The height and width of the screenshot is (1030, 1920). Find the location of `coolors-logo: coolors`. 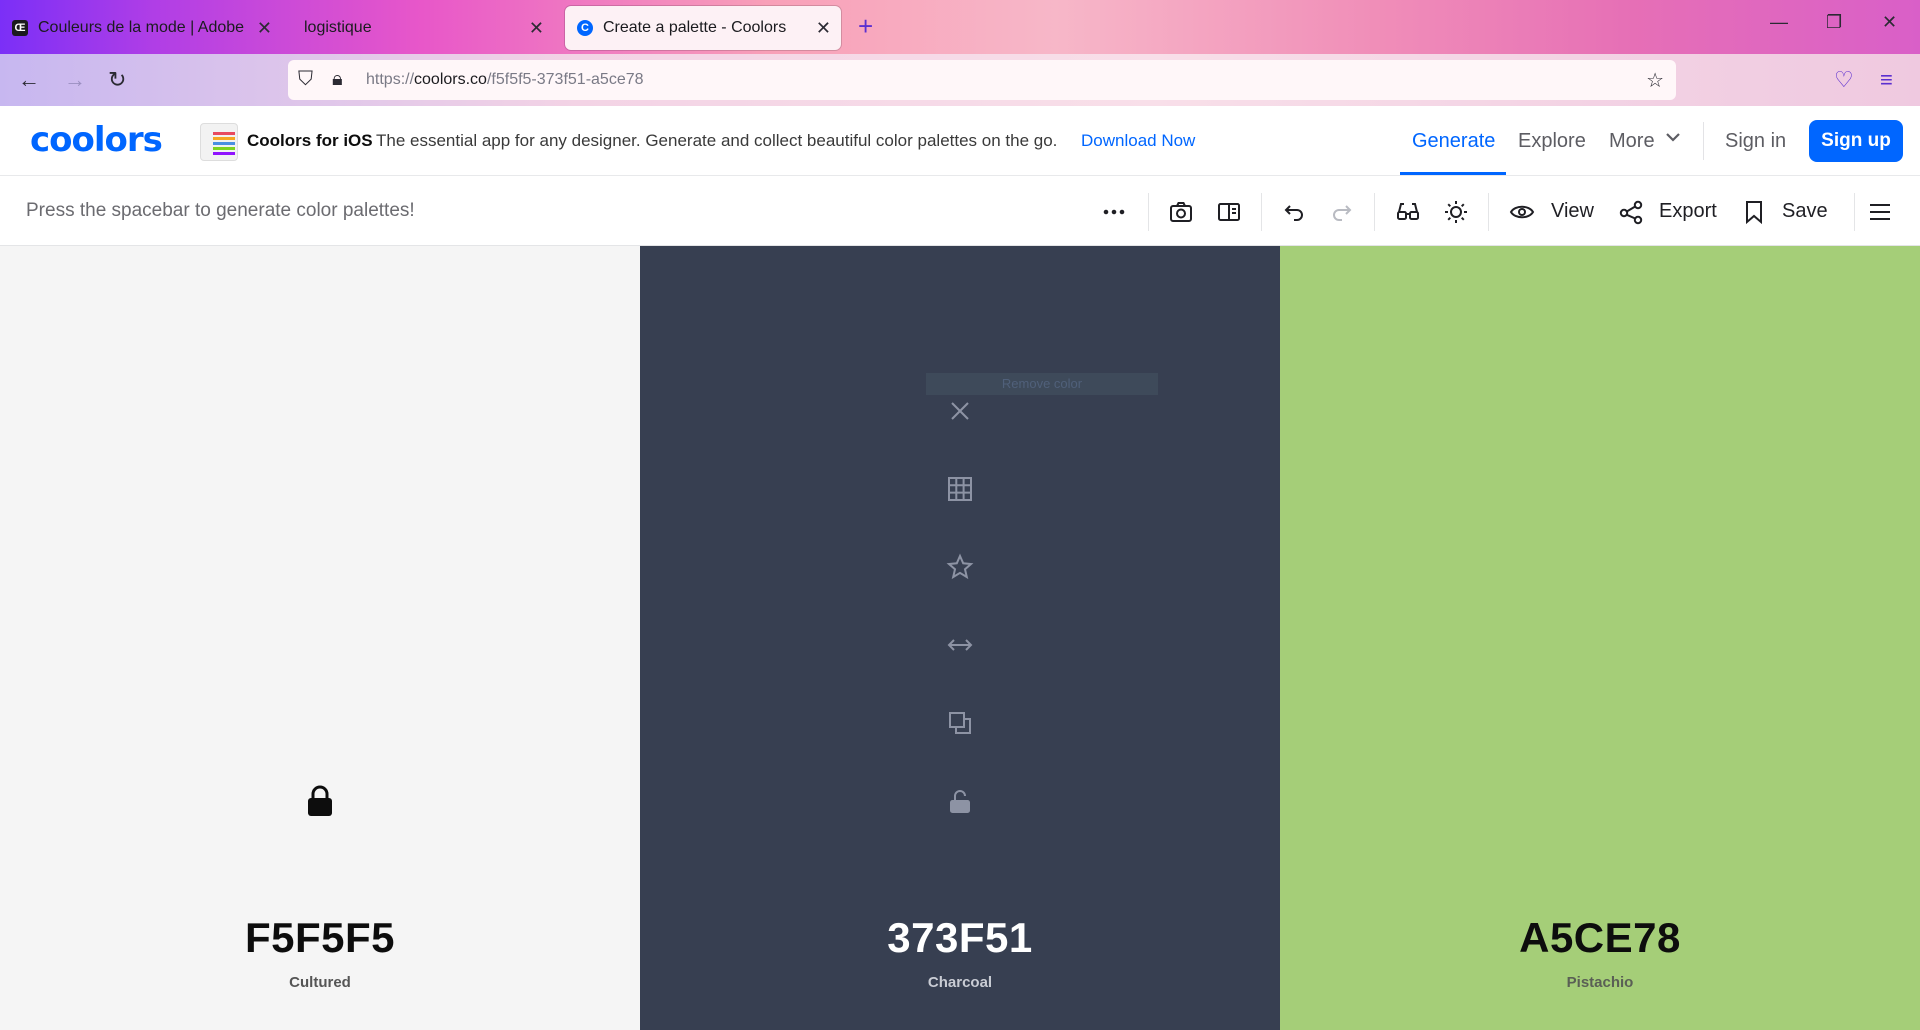

coolors-logo: coolors is located at coordinates (96, 140).